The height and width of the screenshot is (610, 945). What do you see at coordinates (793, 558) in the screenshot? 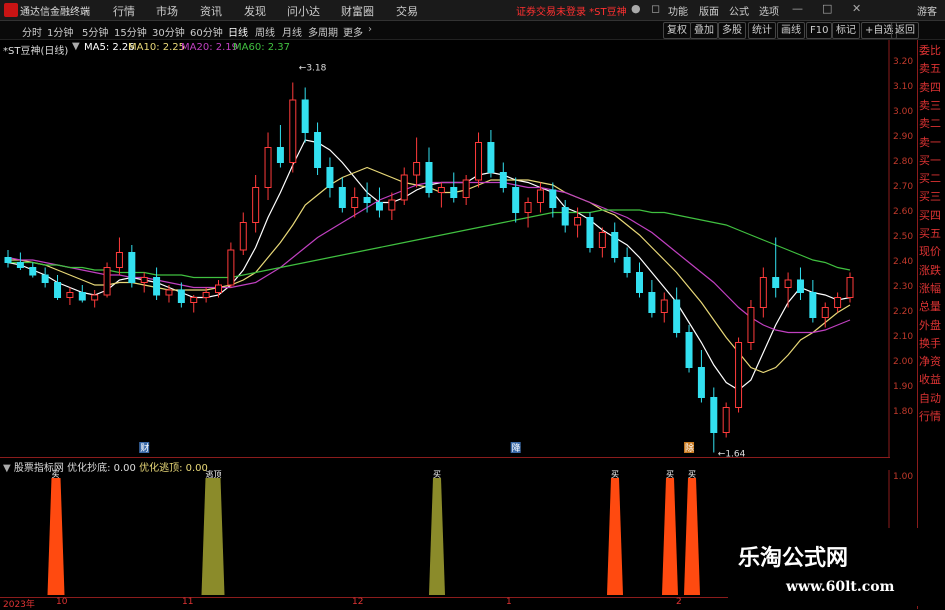
I see `watermark-title: 乐淘公式网` at bounding box center [793, 558].